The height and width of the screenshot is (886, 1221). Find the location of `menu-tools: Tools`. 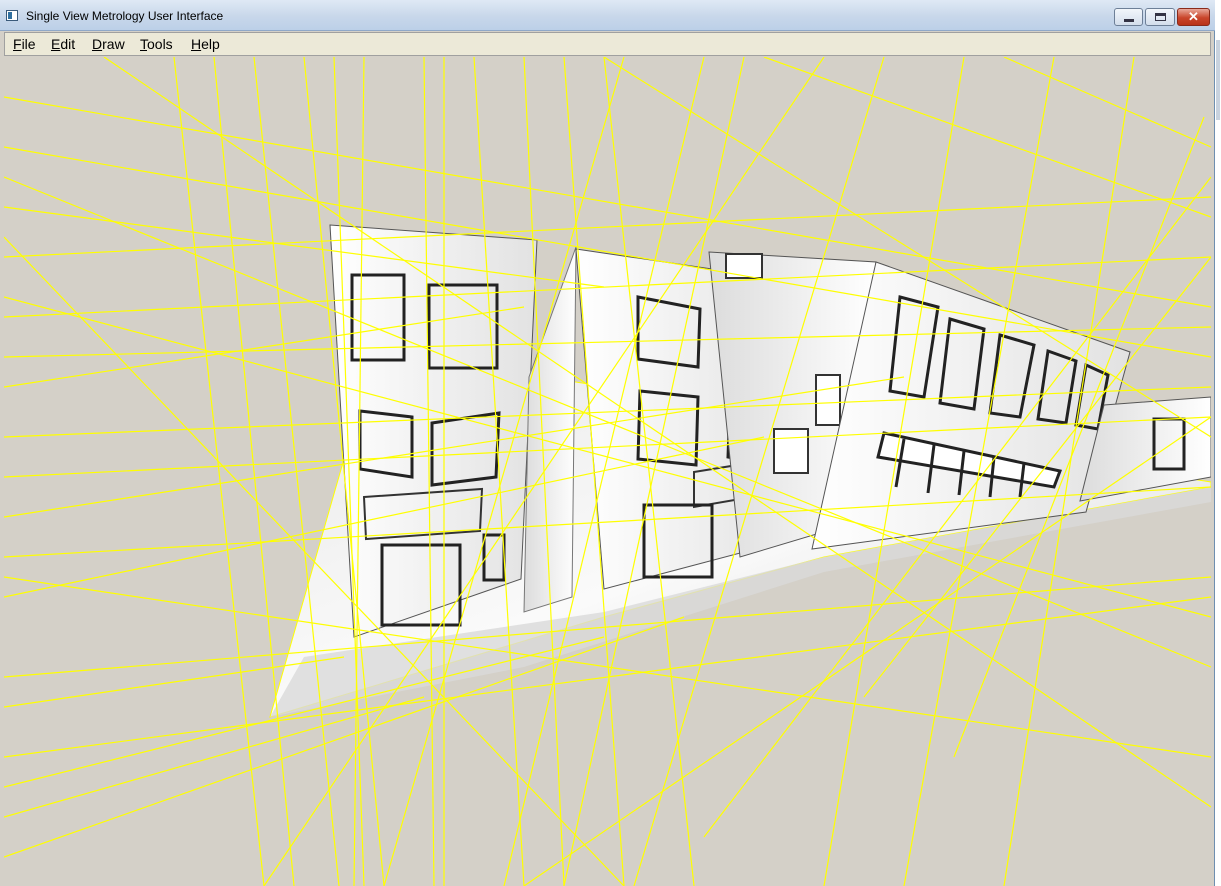

menu-tools: Tools is located at coordinates (156, 44).